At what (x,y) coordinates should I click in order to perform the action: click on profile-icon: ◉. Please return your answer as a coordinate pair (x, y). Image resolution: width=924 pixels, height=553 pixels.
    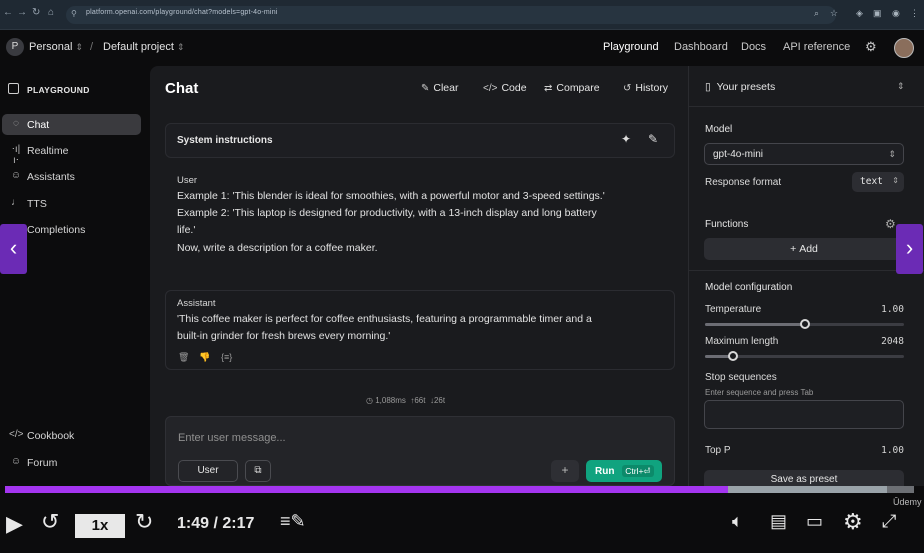
    Looking at the image, I should click on (896, 13).